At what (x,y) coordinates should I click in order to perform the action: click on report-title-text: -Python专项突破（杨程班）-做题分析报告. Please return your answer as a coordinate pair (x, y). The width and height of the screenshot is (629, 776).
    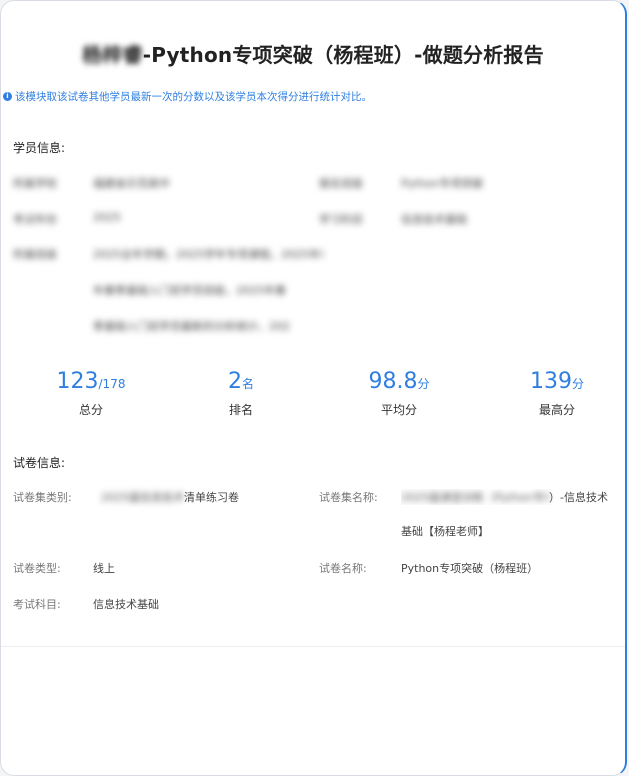
    Looking at the image, I should click on (343, 55).